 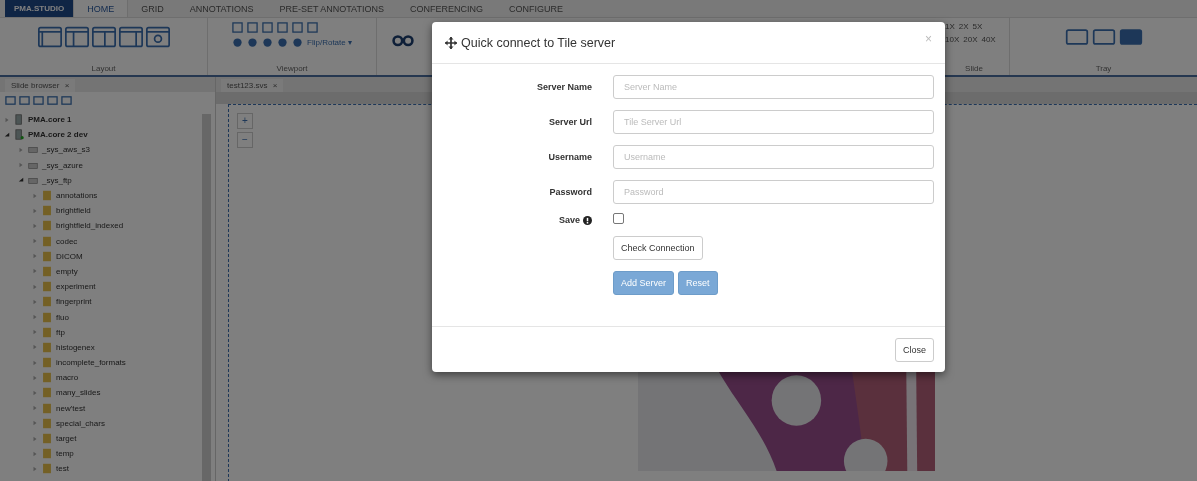 I want to click on tree-item: annotations, so click(x=77, y=196).